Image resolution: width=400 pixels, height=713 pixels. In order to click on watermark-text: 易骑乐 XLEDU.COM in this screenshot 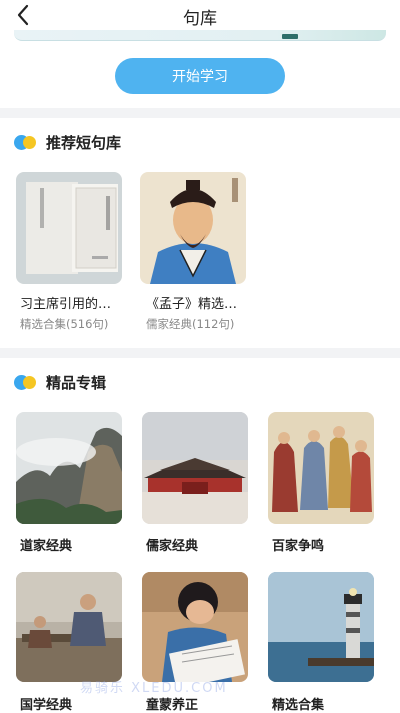, I will do `click(154, 688)`.